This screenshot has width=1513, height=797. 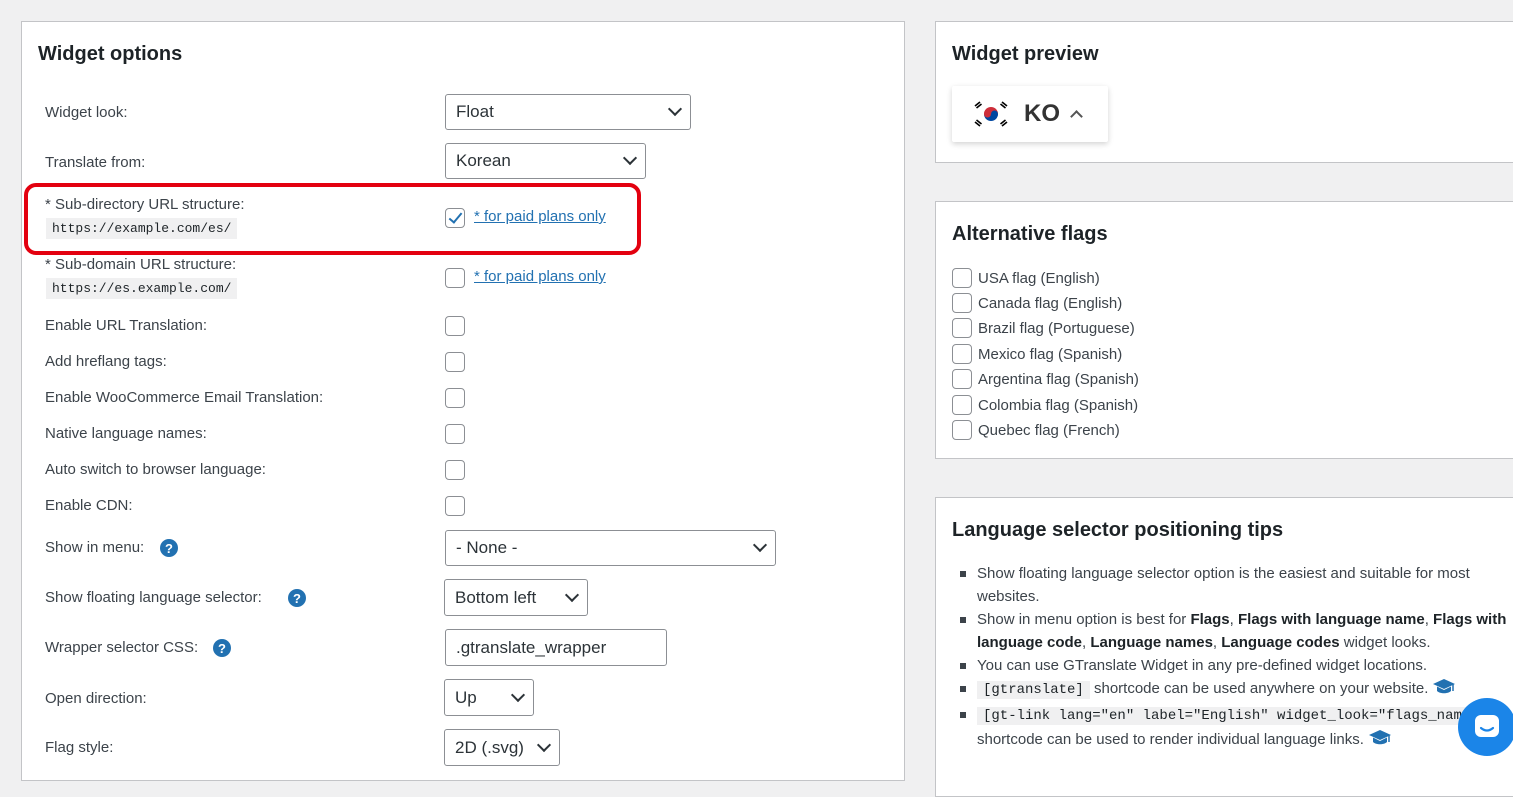 I want to click on translate-from-value: Korean, so click(x=483, y=160).